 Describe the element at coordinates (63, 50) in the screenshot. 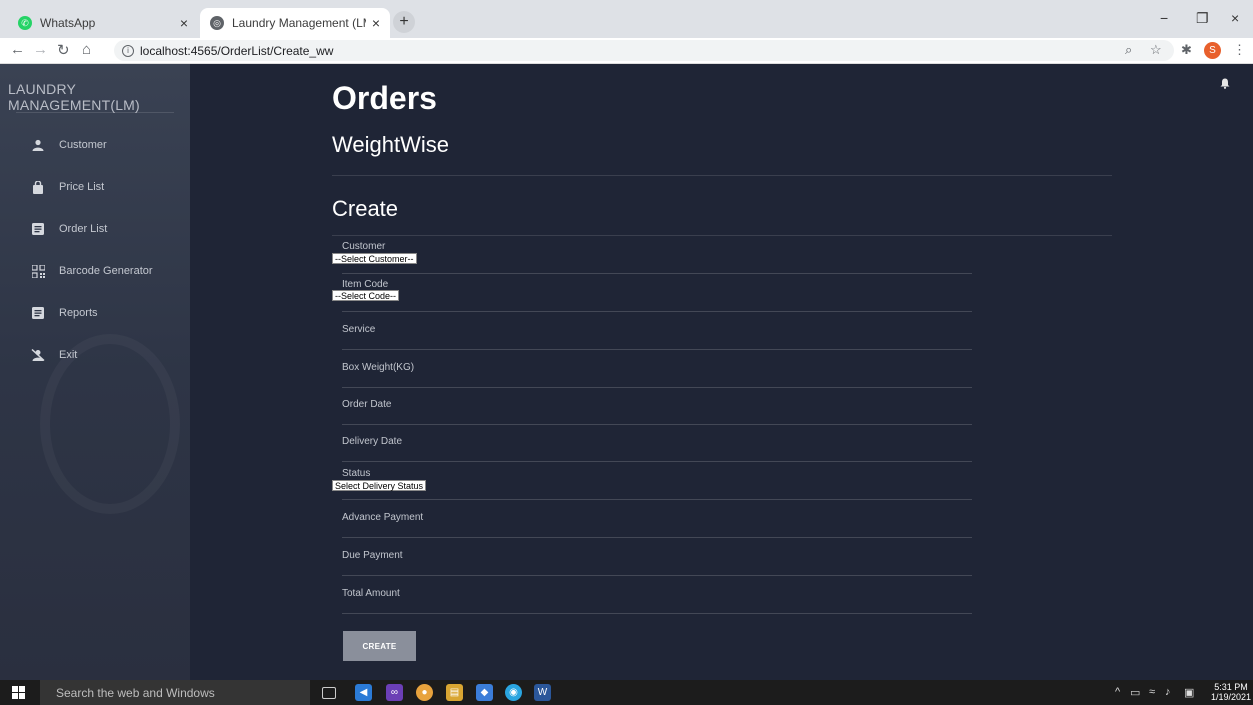

I see `reload-icon: ↻` at that location.